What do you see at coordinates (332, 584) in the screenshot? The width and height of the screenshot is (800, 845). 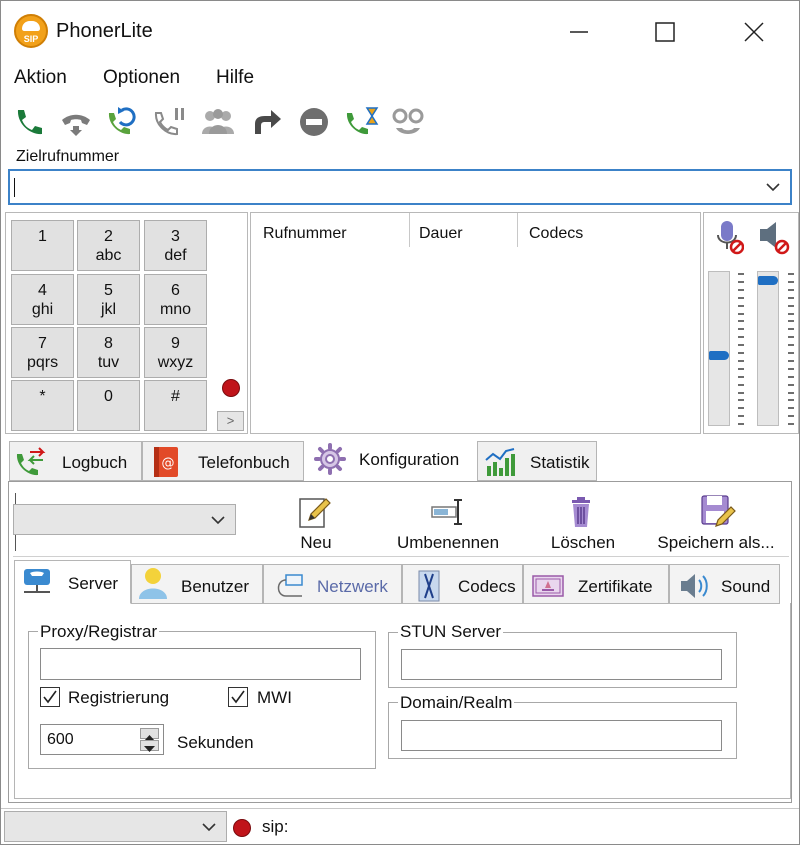 I see `subtab-netzwerk: Netzwerk` at bounding box center [332, 584].